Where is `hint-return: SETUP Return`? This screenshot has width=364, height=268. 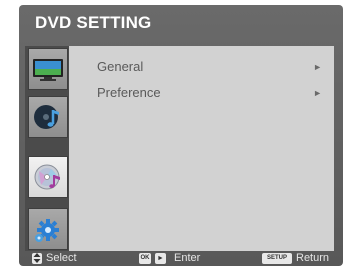 hint-return: SETUP Return is located at coordinates (295, 258).